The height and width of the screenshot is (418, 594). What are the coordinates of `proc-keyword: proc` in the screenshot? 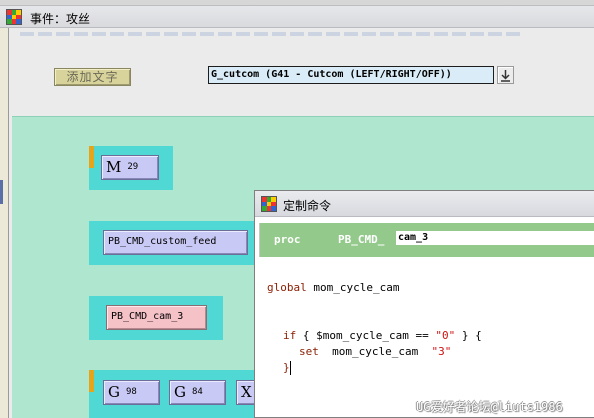 It's located at (287, 239).